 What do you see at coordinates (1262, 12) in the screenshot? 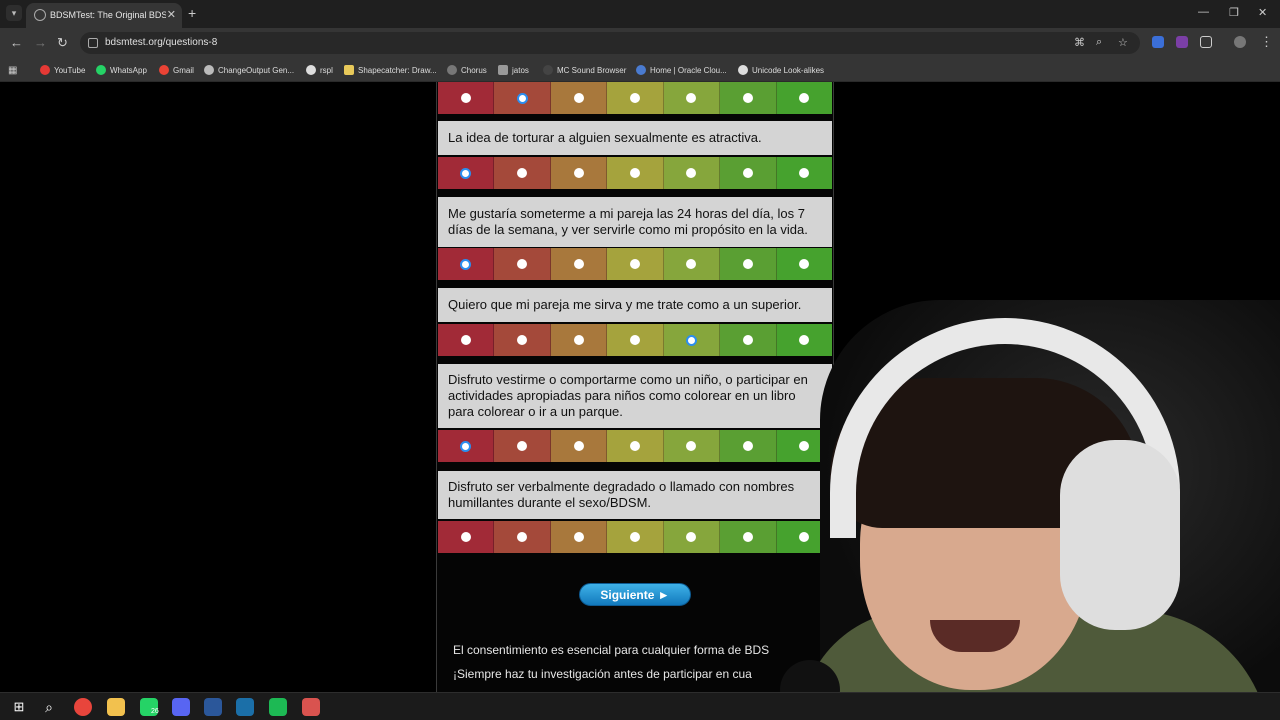
I see `close-window-icon: ✕` at bounding box center [1262, 12].